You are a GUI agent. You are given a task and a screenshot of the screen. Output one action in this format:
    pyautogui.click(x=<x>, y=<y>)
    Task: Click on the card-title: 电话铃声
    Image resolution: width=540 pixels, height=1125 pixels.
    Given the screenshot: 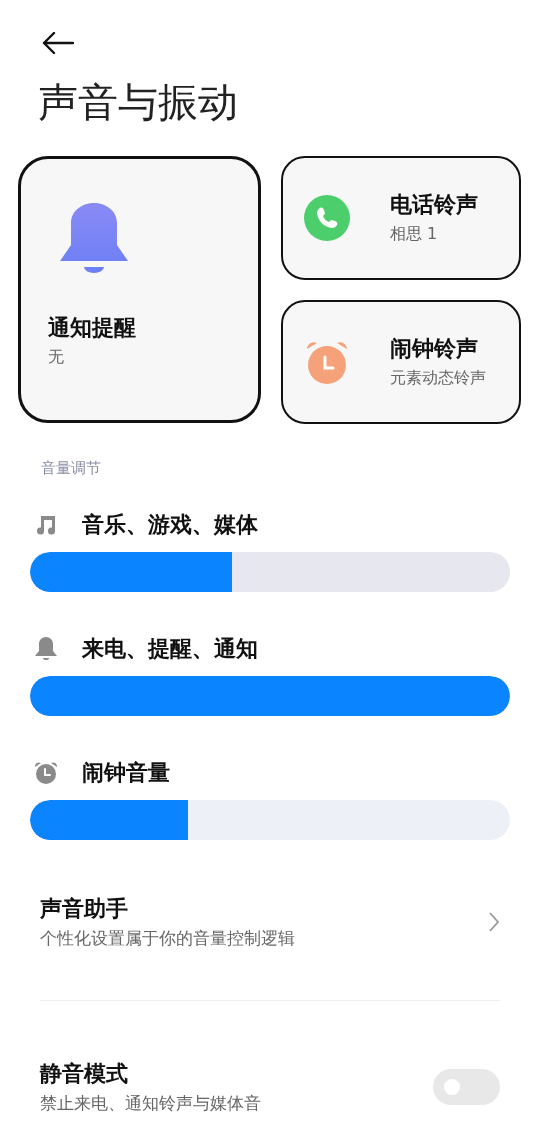 What is the action you would take?
    pyautogui.click(x=434, y=205)
    